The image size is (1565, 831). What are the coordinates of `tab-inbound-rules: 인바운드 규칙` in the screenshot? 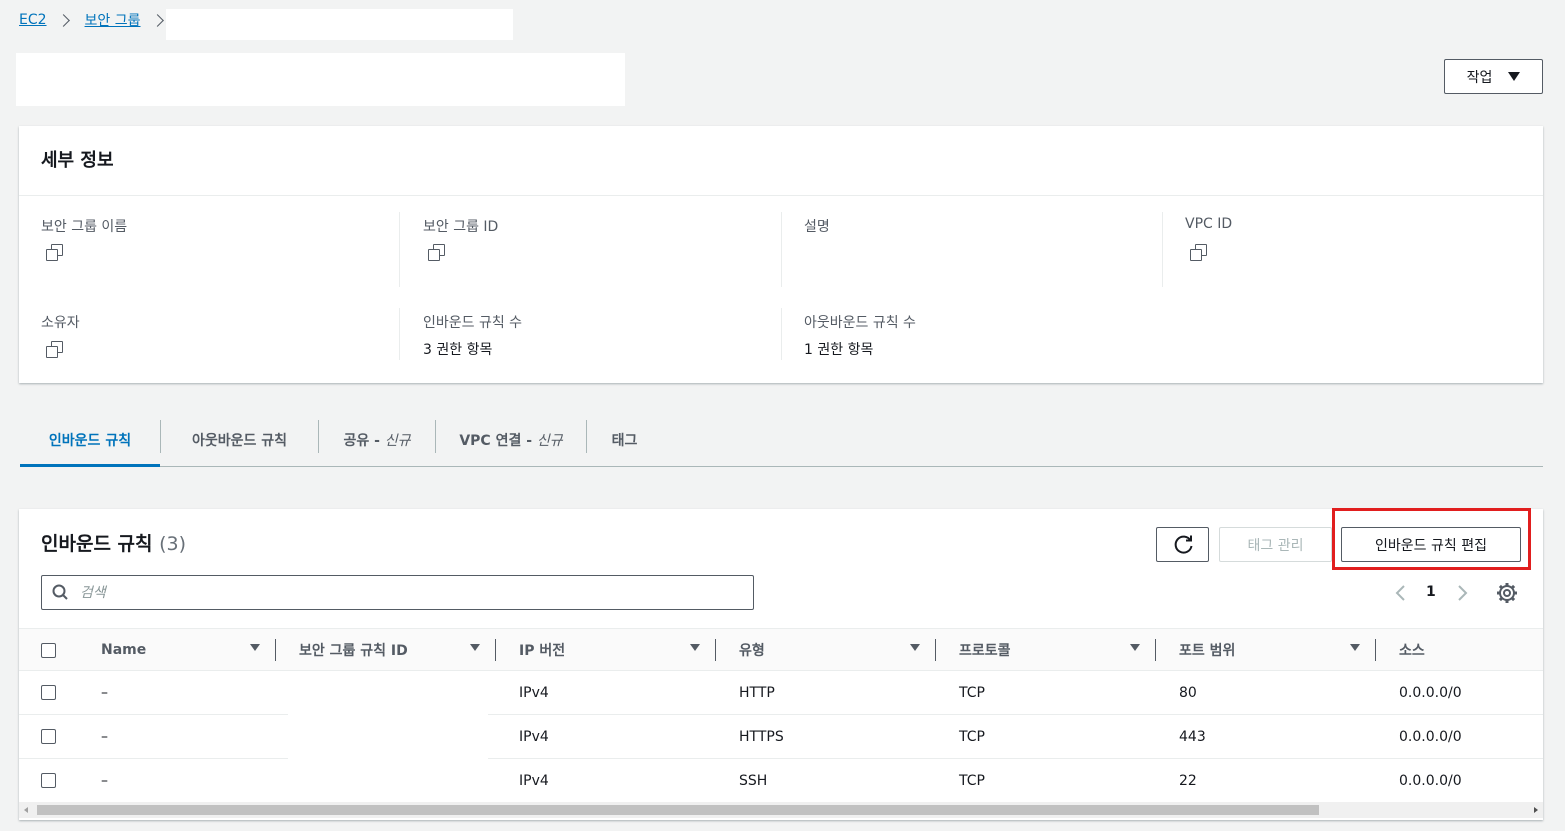 It's located at (90, 440).